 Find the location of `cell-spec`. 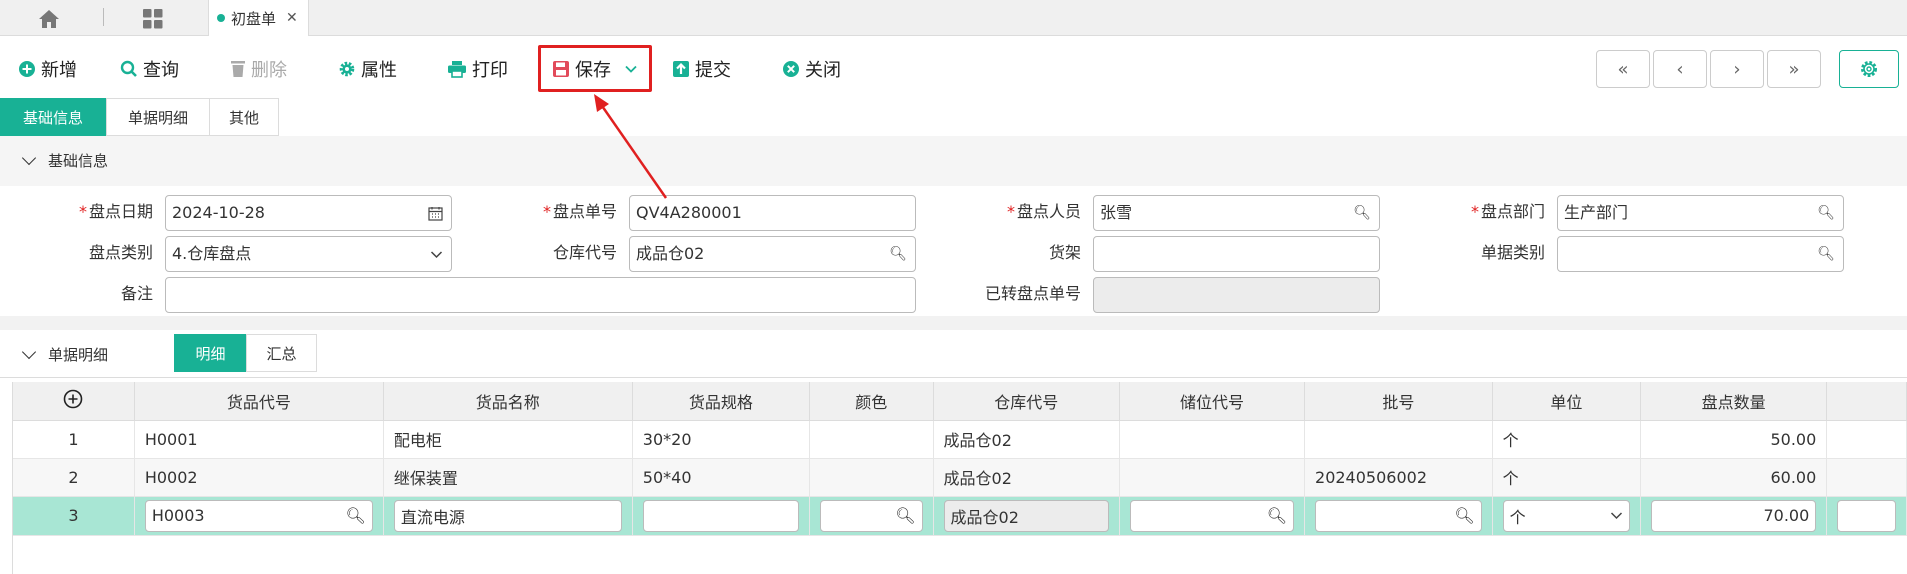

cell-spec is located at coordinates (721, 516).